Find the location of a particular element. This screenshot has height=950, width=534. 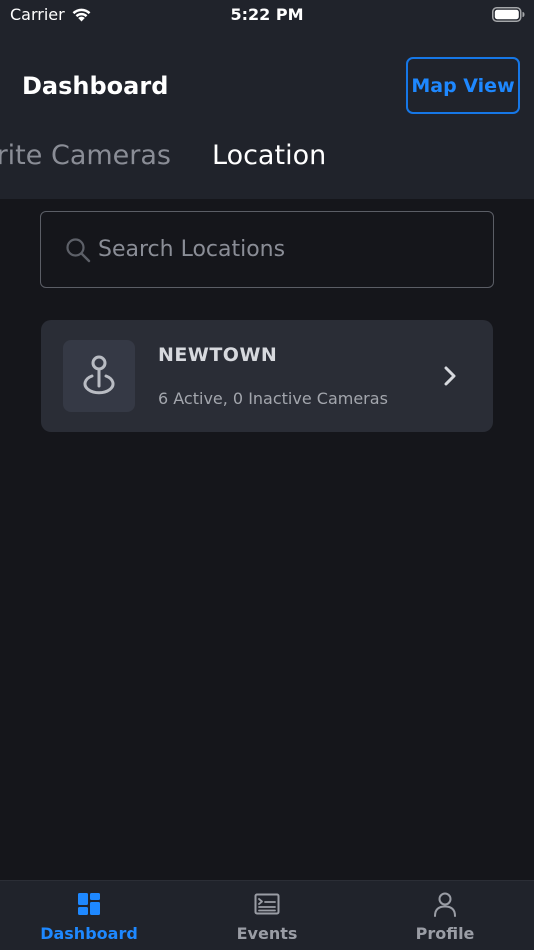

dashboard-grid-icon is located at coordinates (89, 904).